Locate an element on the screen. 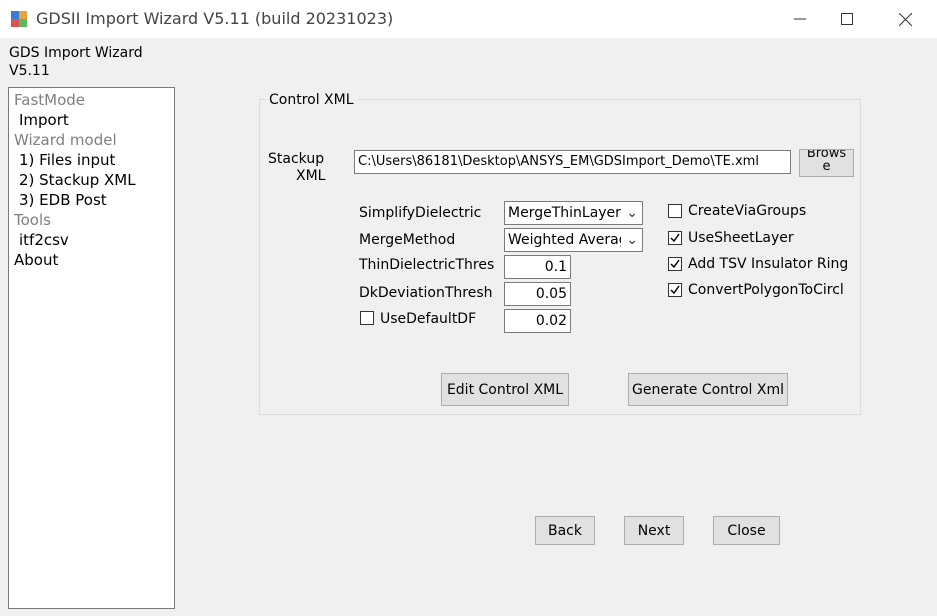 The height and width of the screenshot is (616, 937). add-tsv-insulator-ring-checkbox is located at coordinates (675, 264).